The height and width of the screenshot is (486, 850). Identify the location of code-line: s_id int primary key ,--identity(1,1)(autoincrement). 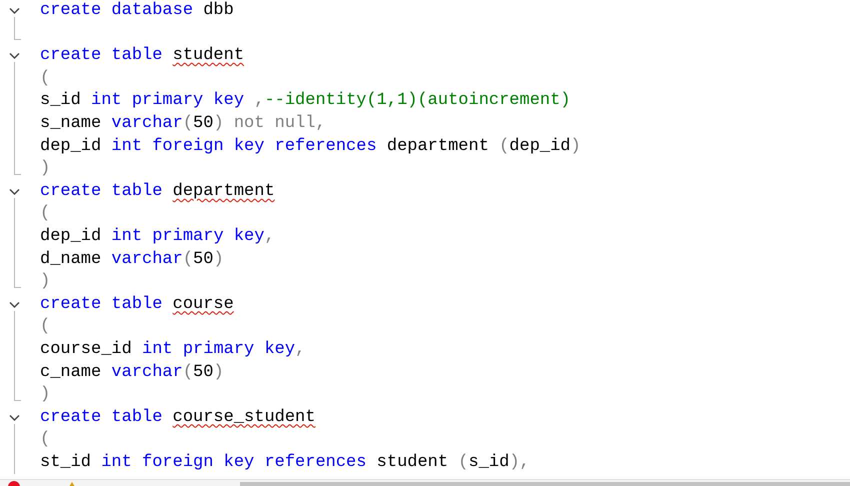
(305, 101).